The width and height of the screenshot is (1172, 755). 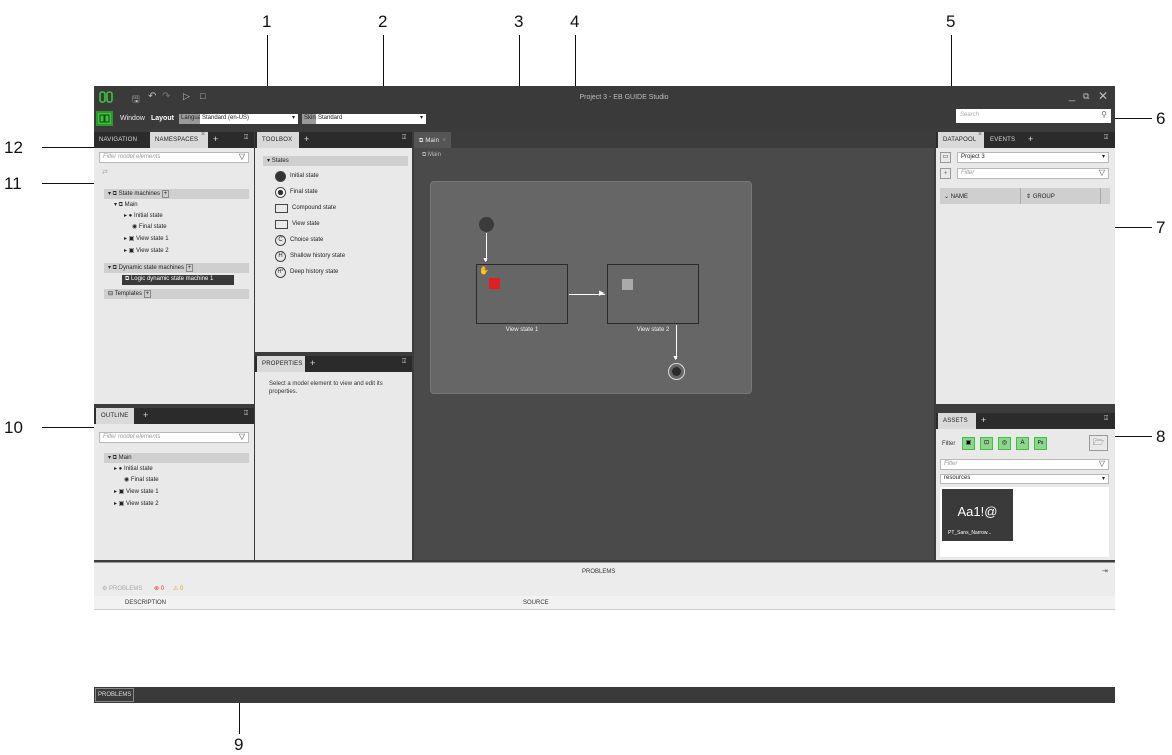 I want to click on initial-state-node, so click(x=486, y=224).